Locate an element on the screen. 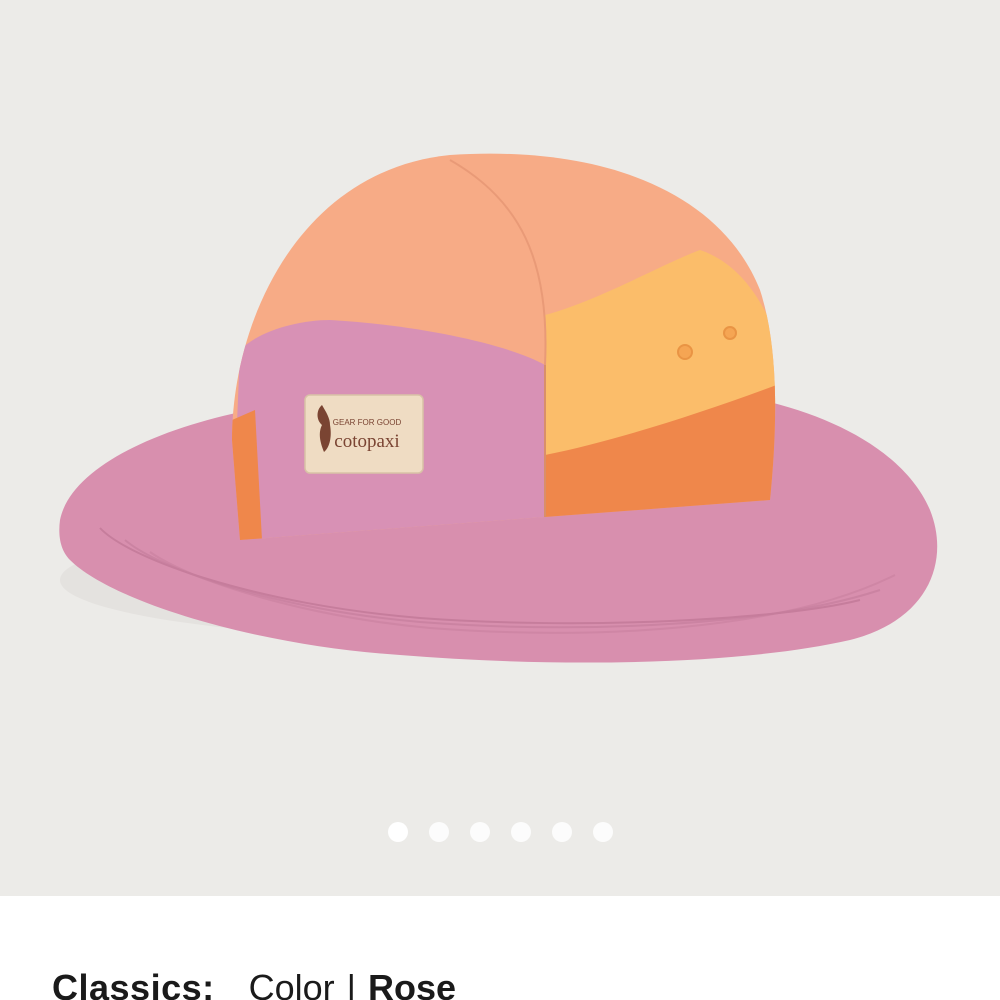  color-label: Color is located at coordinates (291, 983).